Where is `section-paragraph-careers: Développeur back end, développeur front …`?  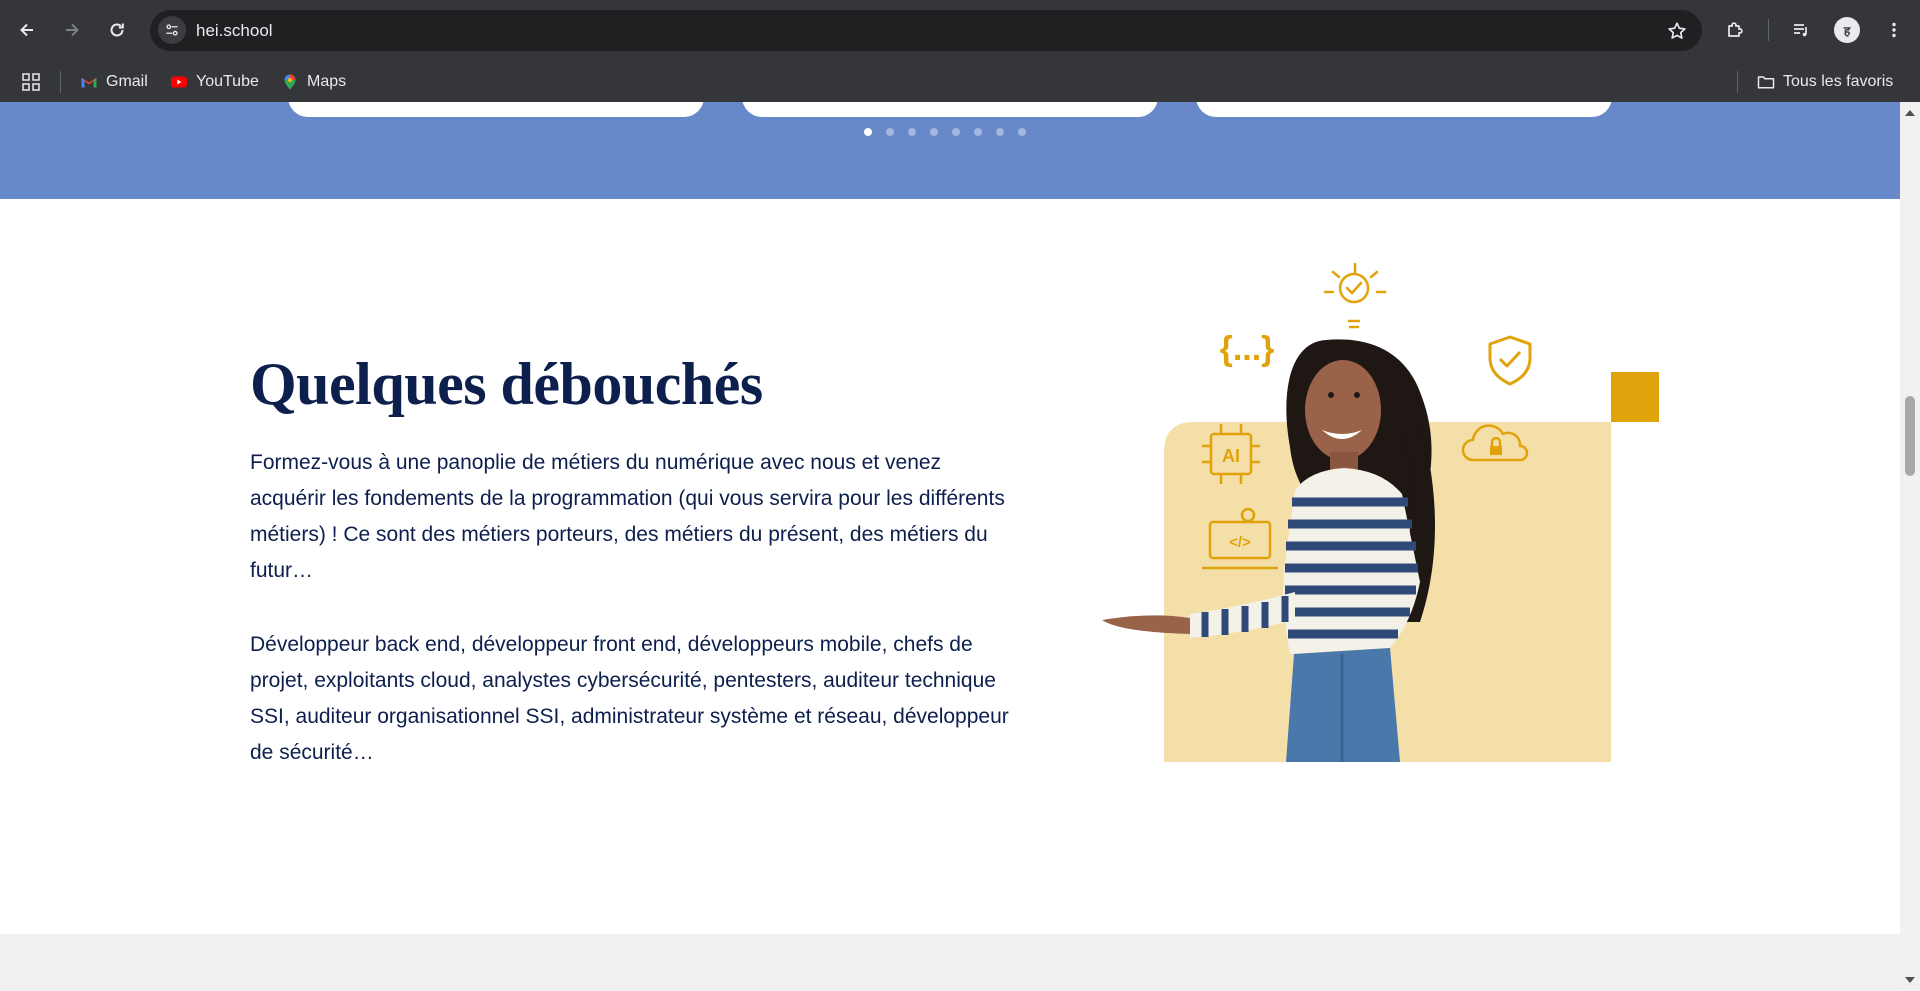
section-paragraph-careers: Développeur back end, développeur front … is located at coordinates (629, 698).